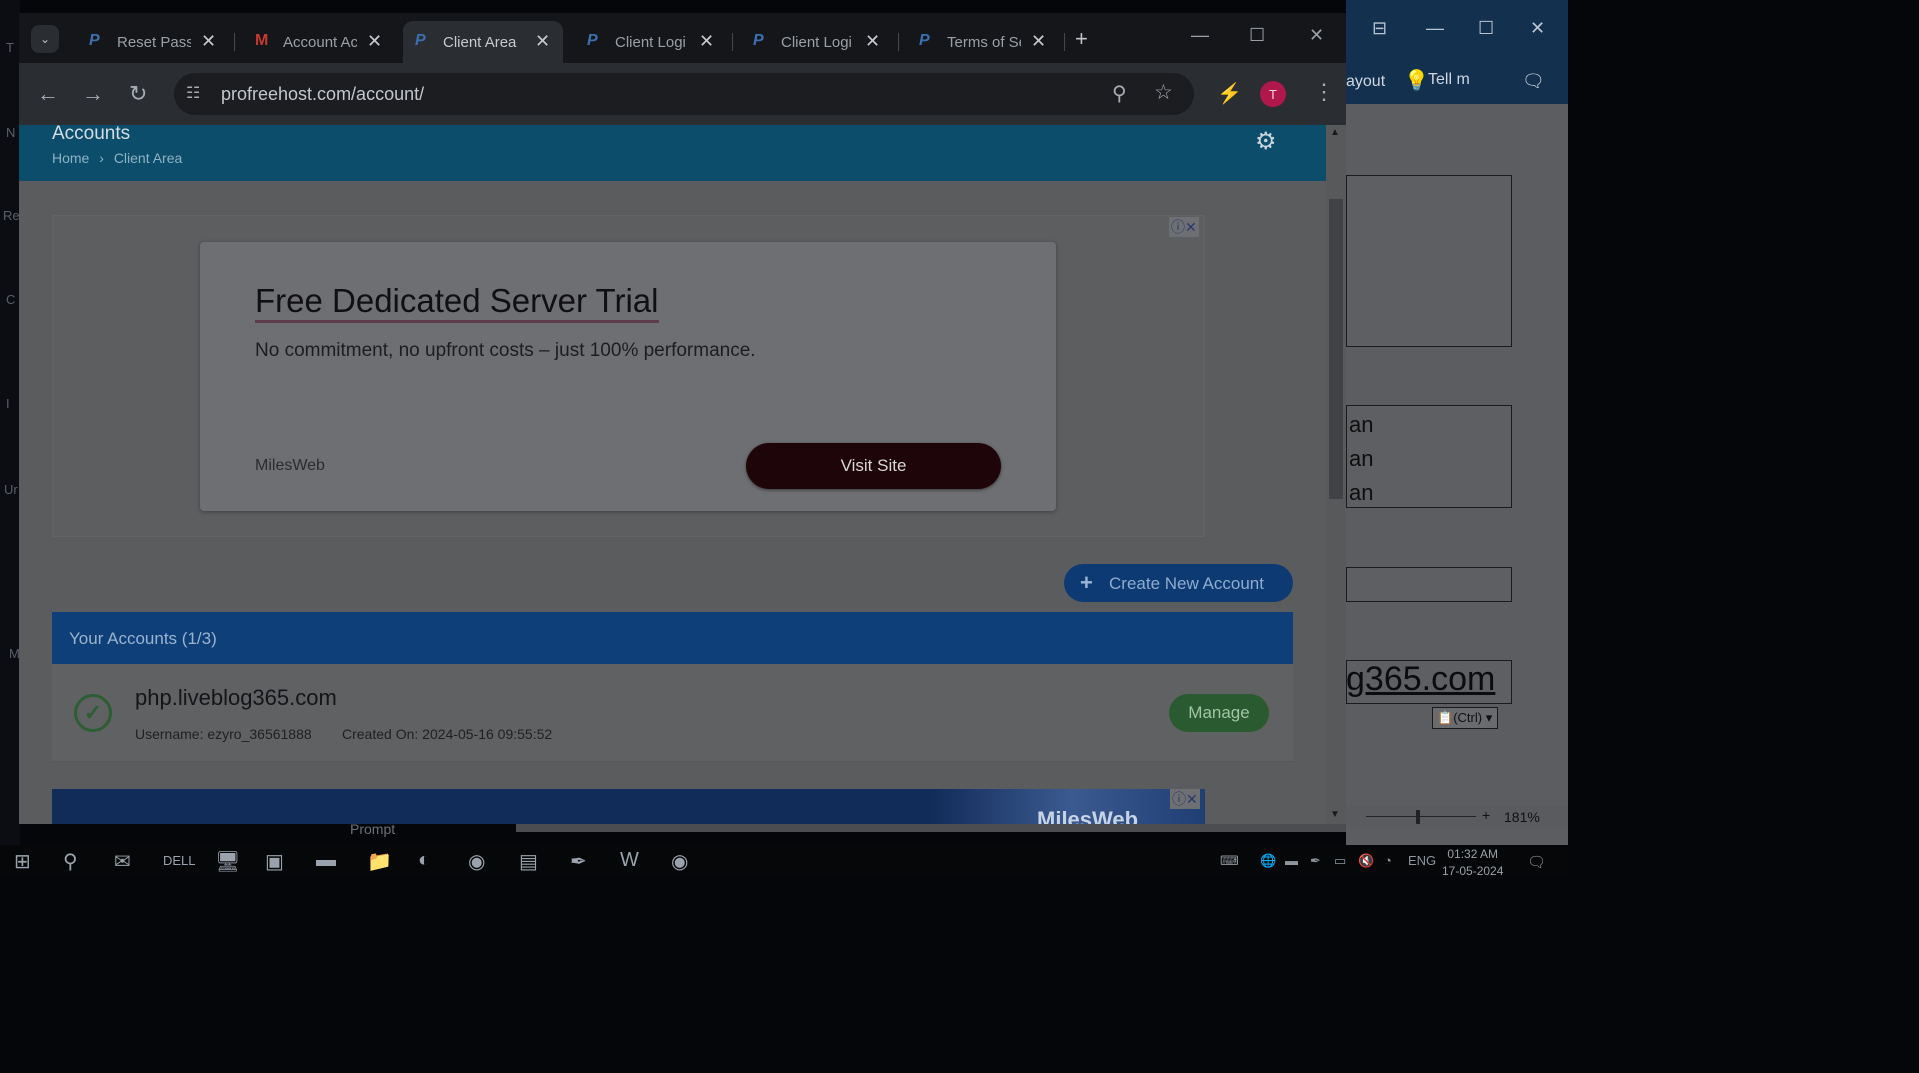 Image resolution: width=1919 pixels, height=1073 pixels. What do you see at coordinates (1465, 718) in the screenshot?
I see `paste-options-button: 📋(Ctrl) ▾` at bounding box center [1465, 718].